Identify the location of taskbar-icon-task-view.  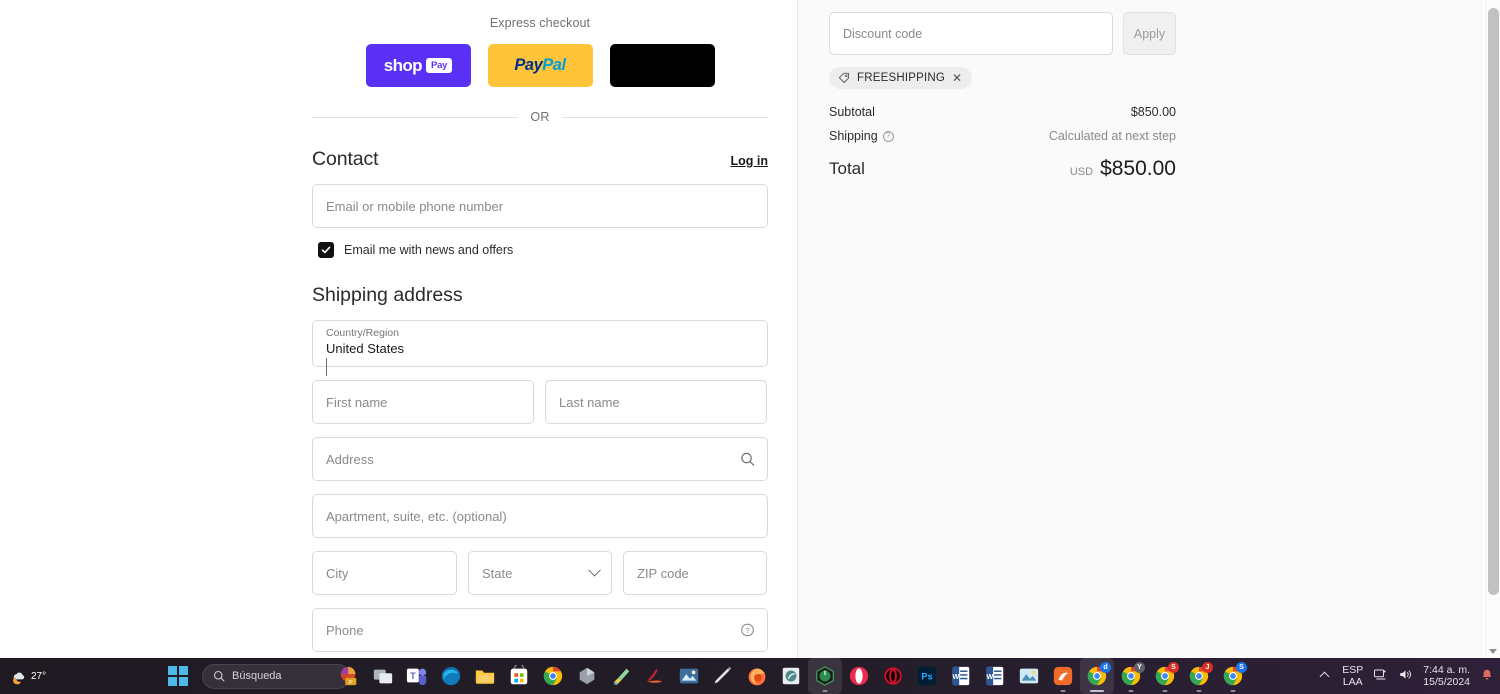
(383, 676).